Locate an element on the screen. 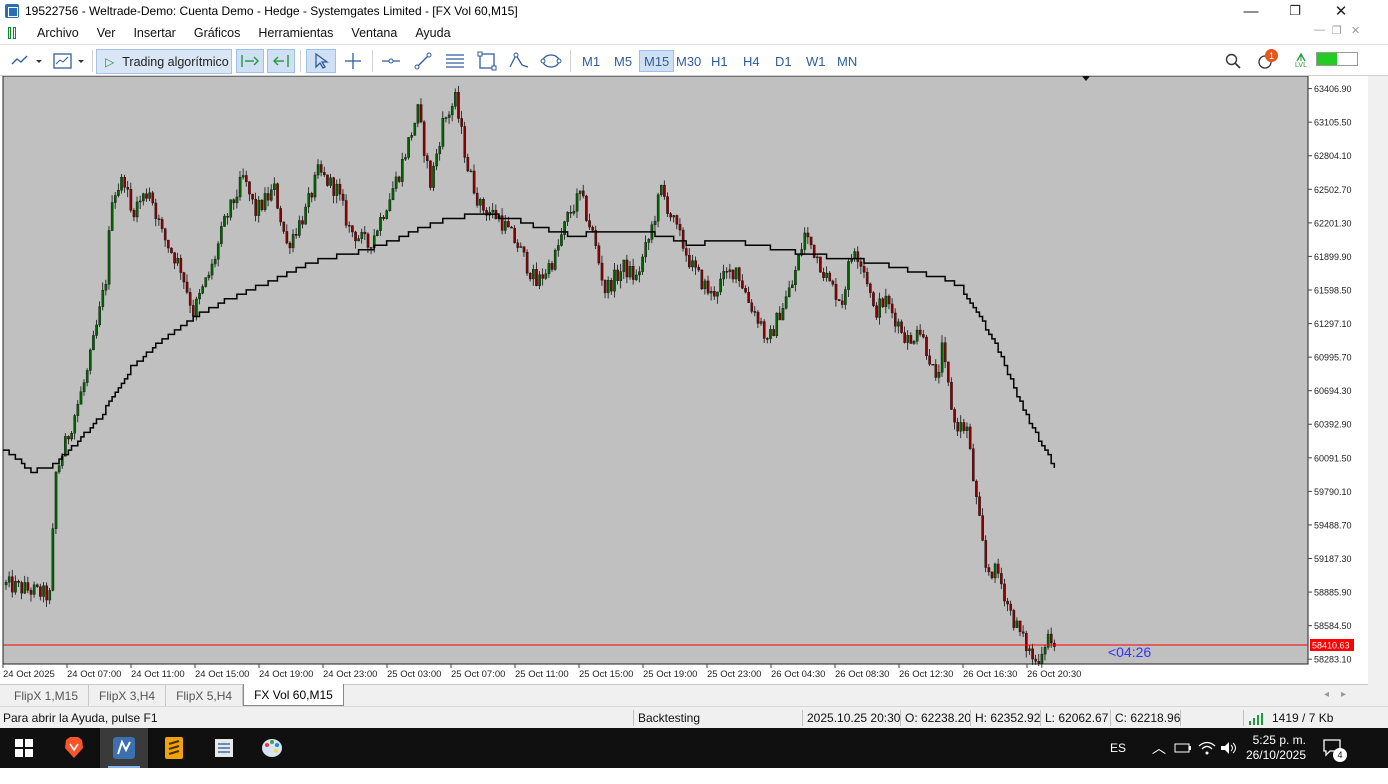 Image resolution: width=1388 pixels, height=784 pixels. channel-button is located at coordinates (455, 61).